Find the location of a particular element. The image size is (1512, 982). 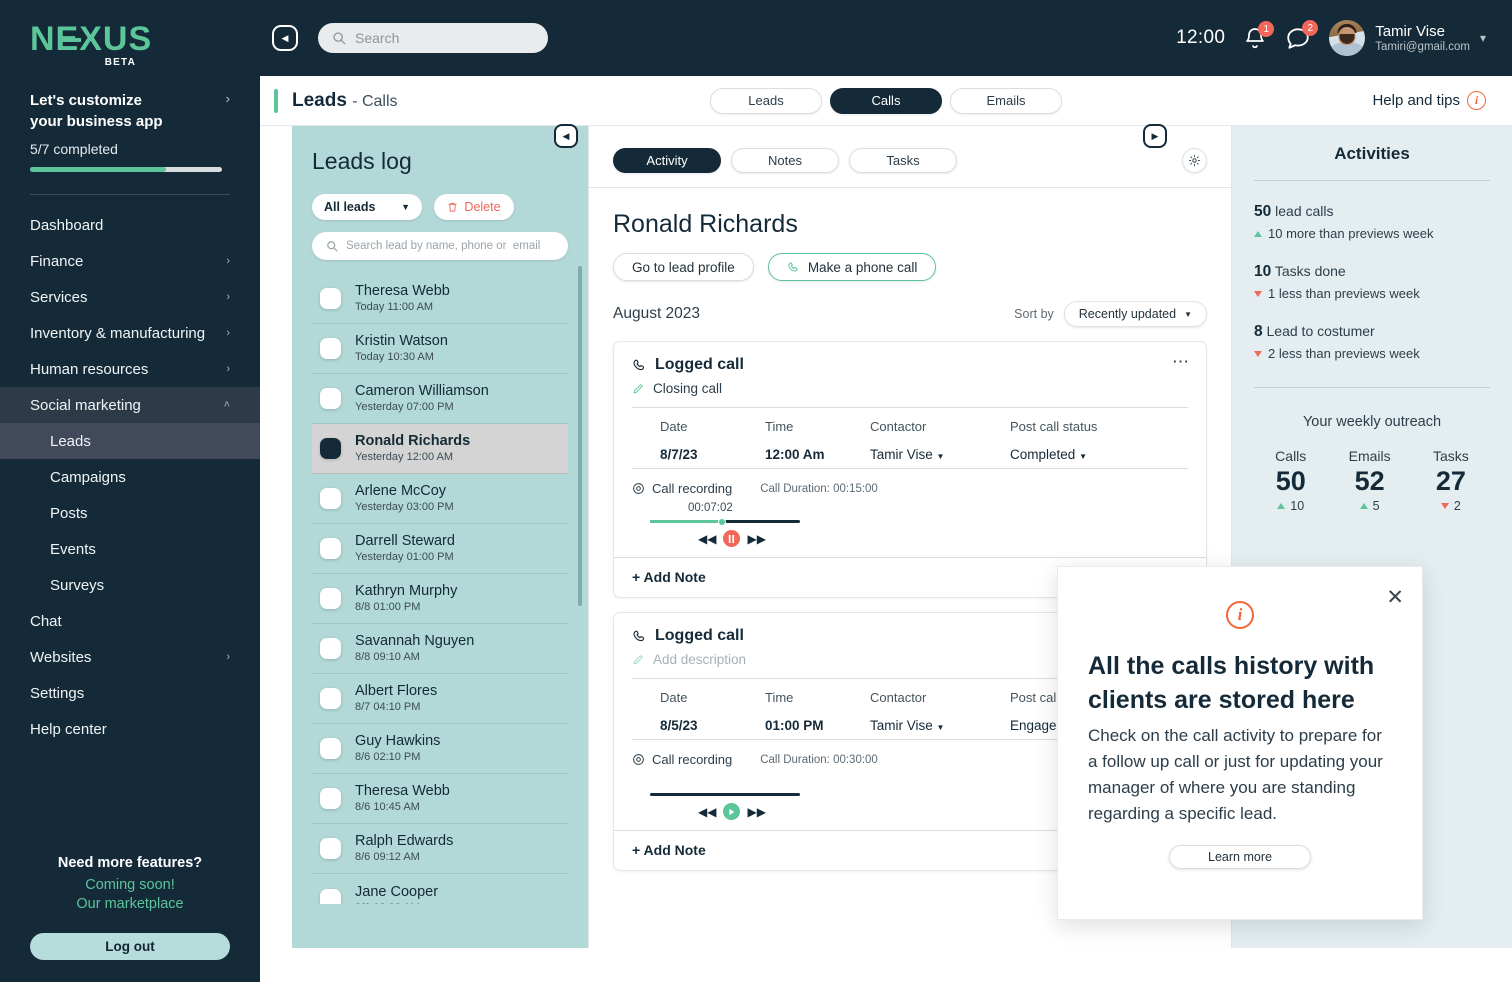

sidebar-item-dashboard: Dashboard is located at coordinates (130, 225).